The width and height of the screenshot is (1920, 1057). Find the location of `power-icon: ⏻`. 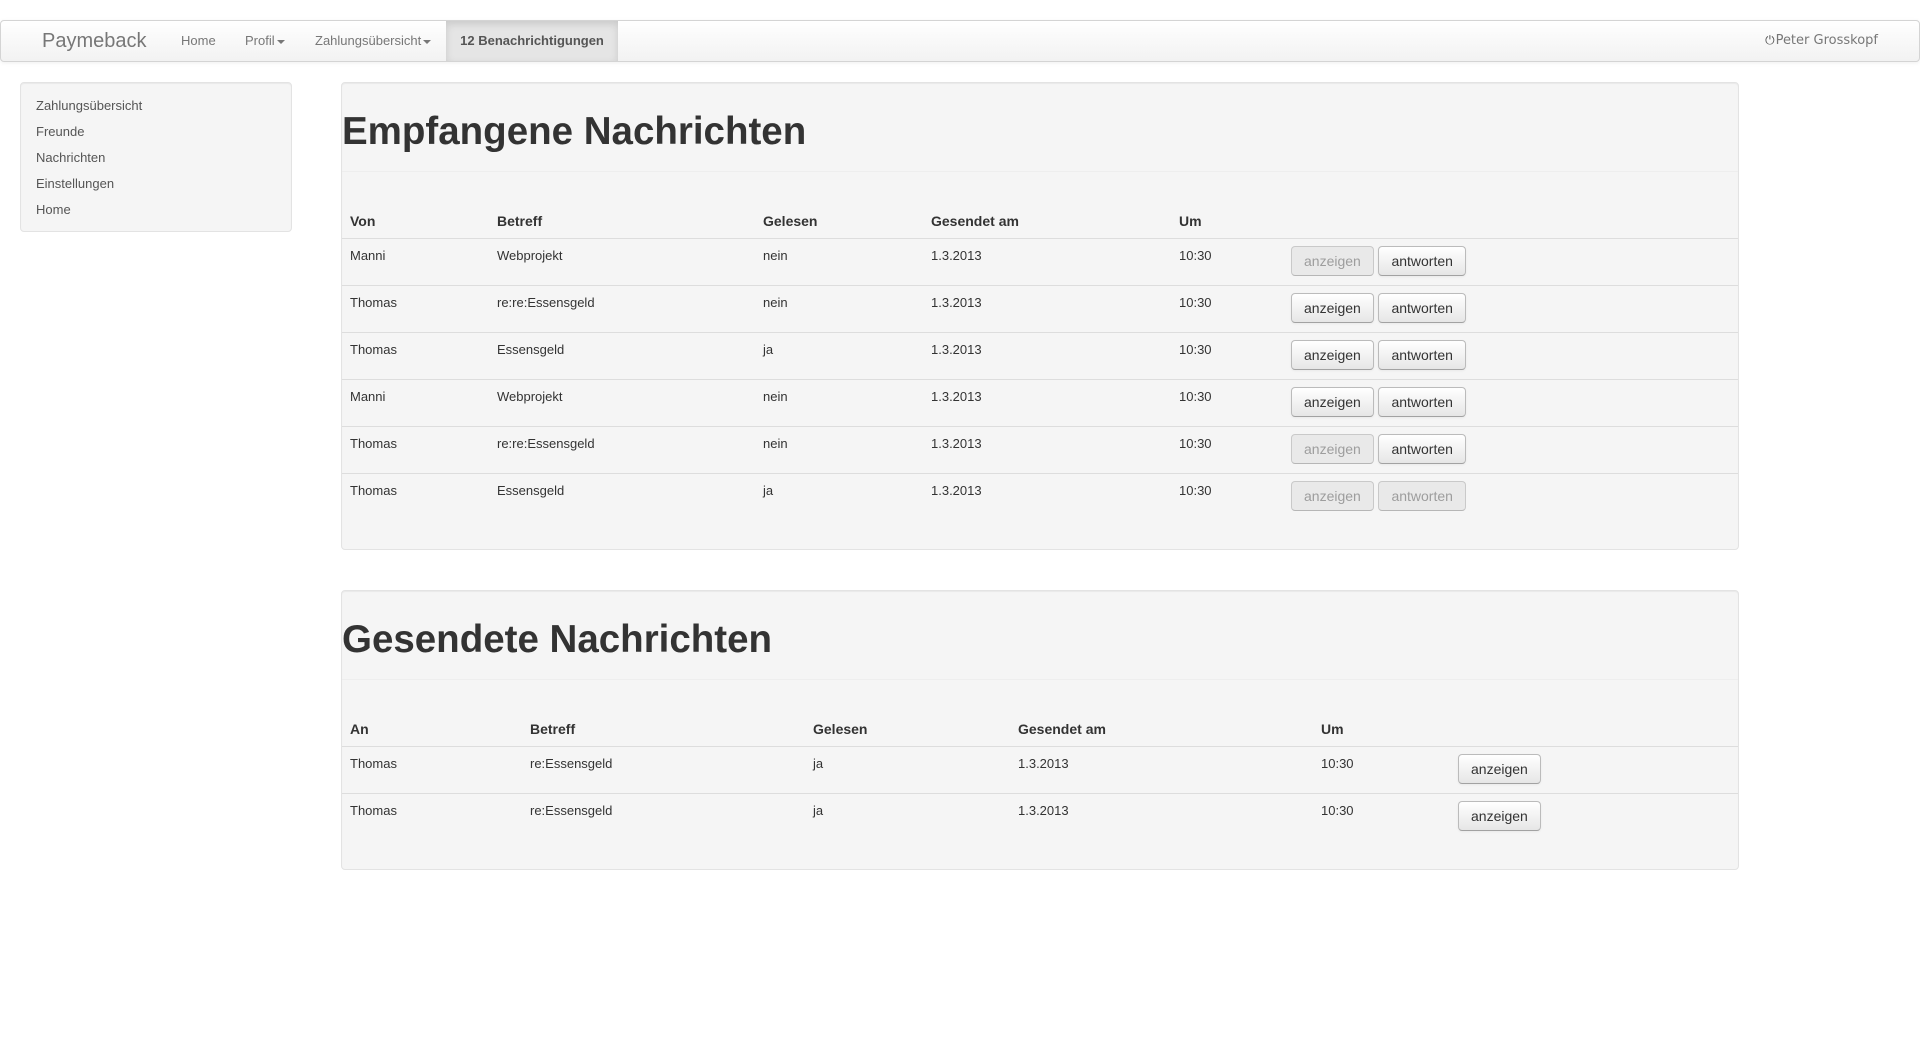

power-icon: ⏻ is located at coordinates (1770, 40).